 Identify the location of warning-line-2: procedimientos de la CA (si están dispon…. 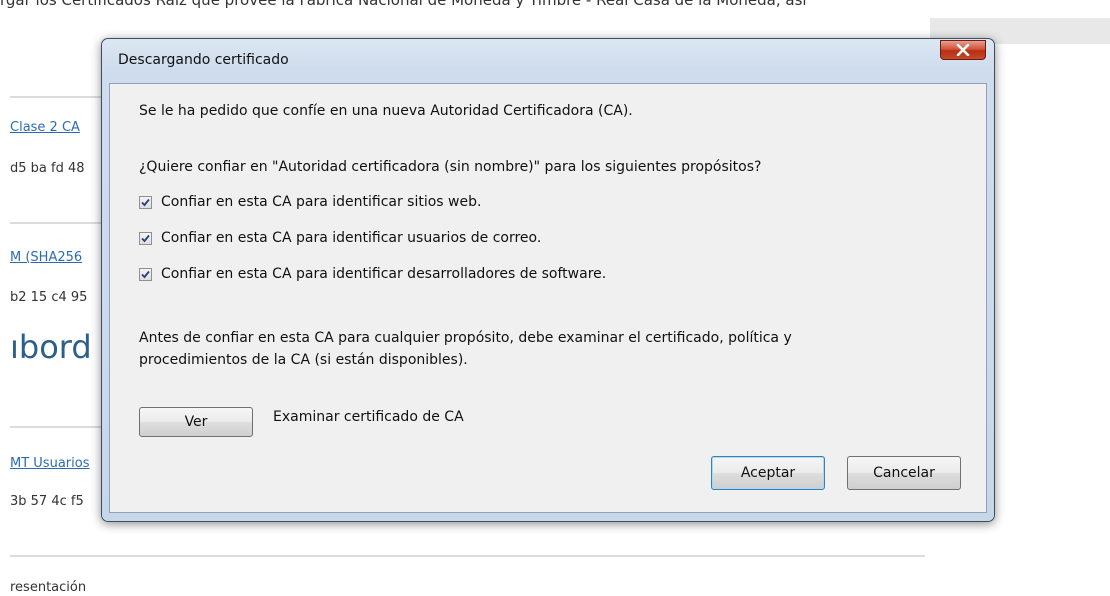
(303, 360).